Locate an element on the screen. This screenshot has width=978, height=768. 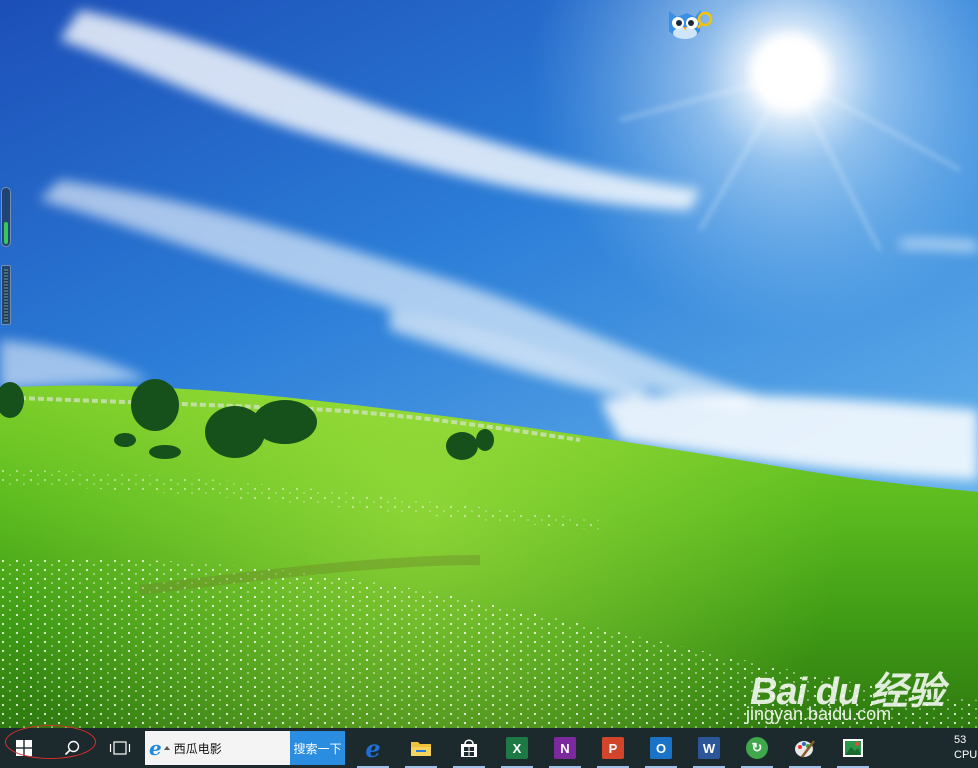
pinned-apps: e X N P O W ↻ is located at coordinates (613, 748).